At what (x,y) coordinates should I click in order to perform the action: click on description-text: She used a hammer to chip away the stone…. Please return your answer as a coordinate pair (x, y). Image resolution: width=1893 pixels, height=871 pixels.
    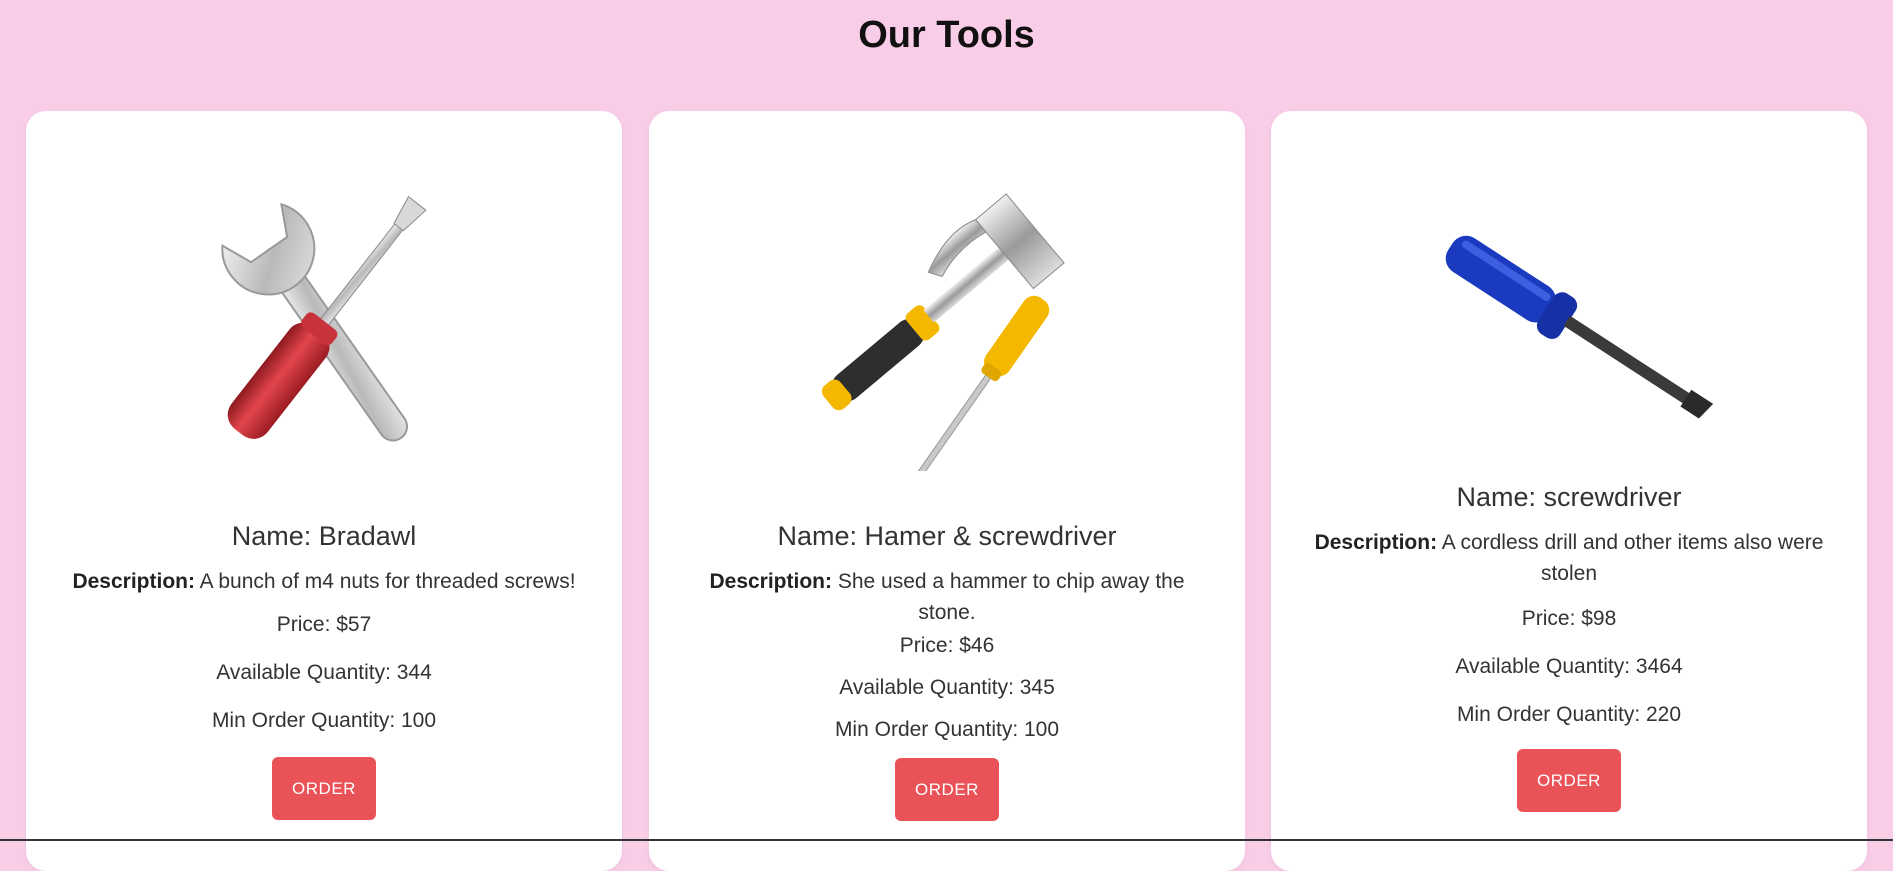
    Looking at the image, I should click on (1011, 597).